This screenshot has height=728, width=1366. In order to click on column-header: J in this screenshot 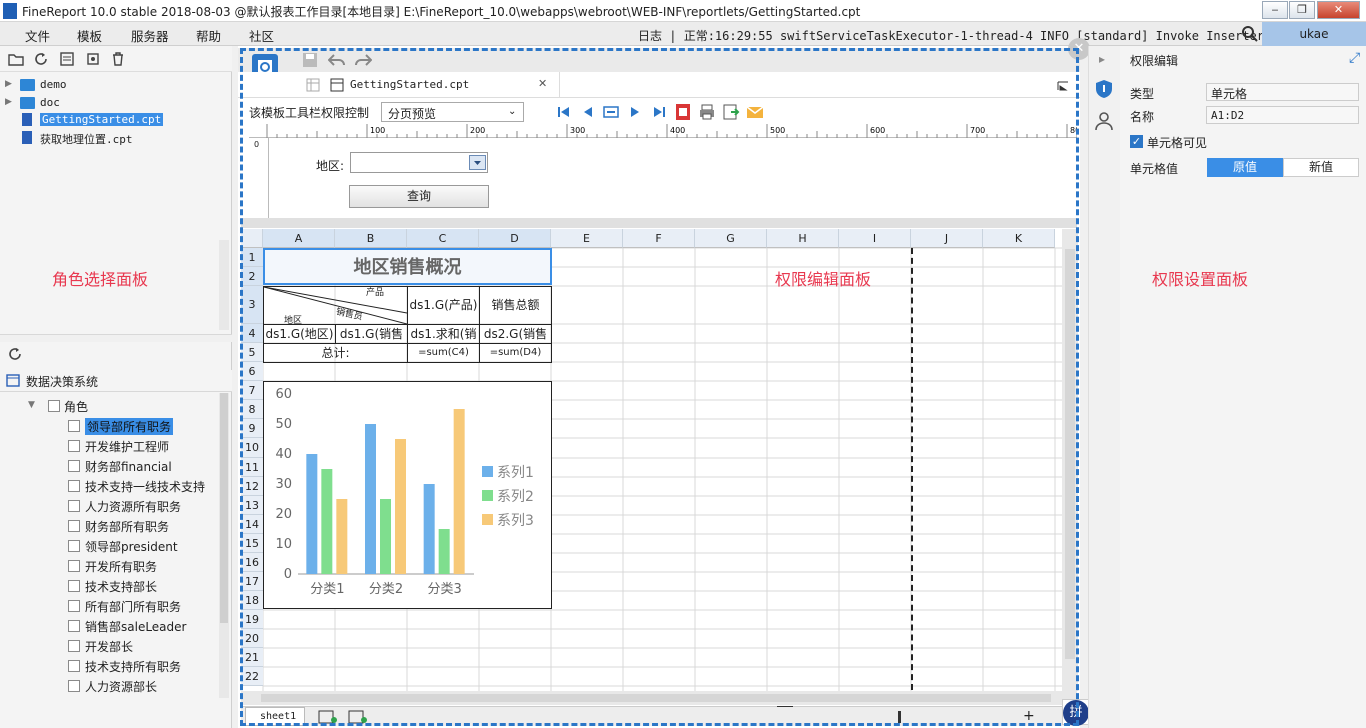, I will do `click(947, 238)`.